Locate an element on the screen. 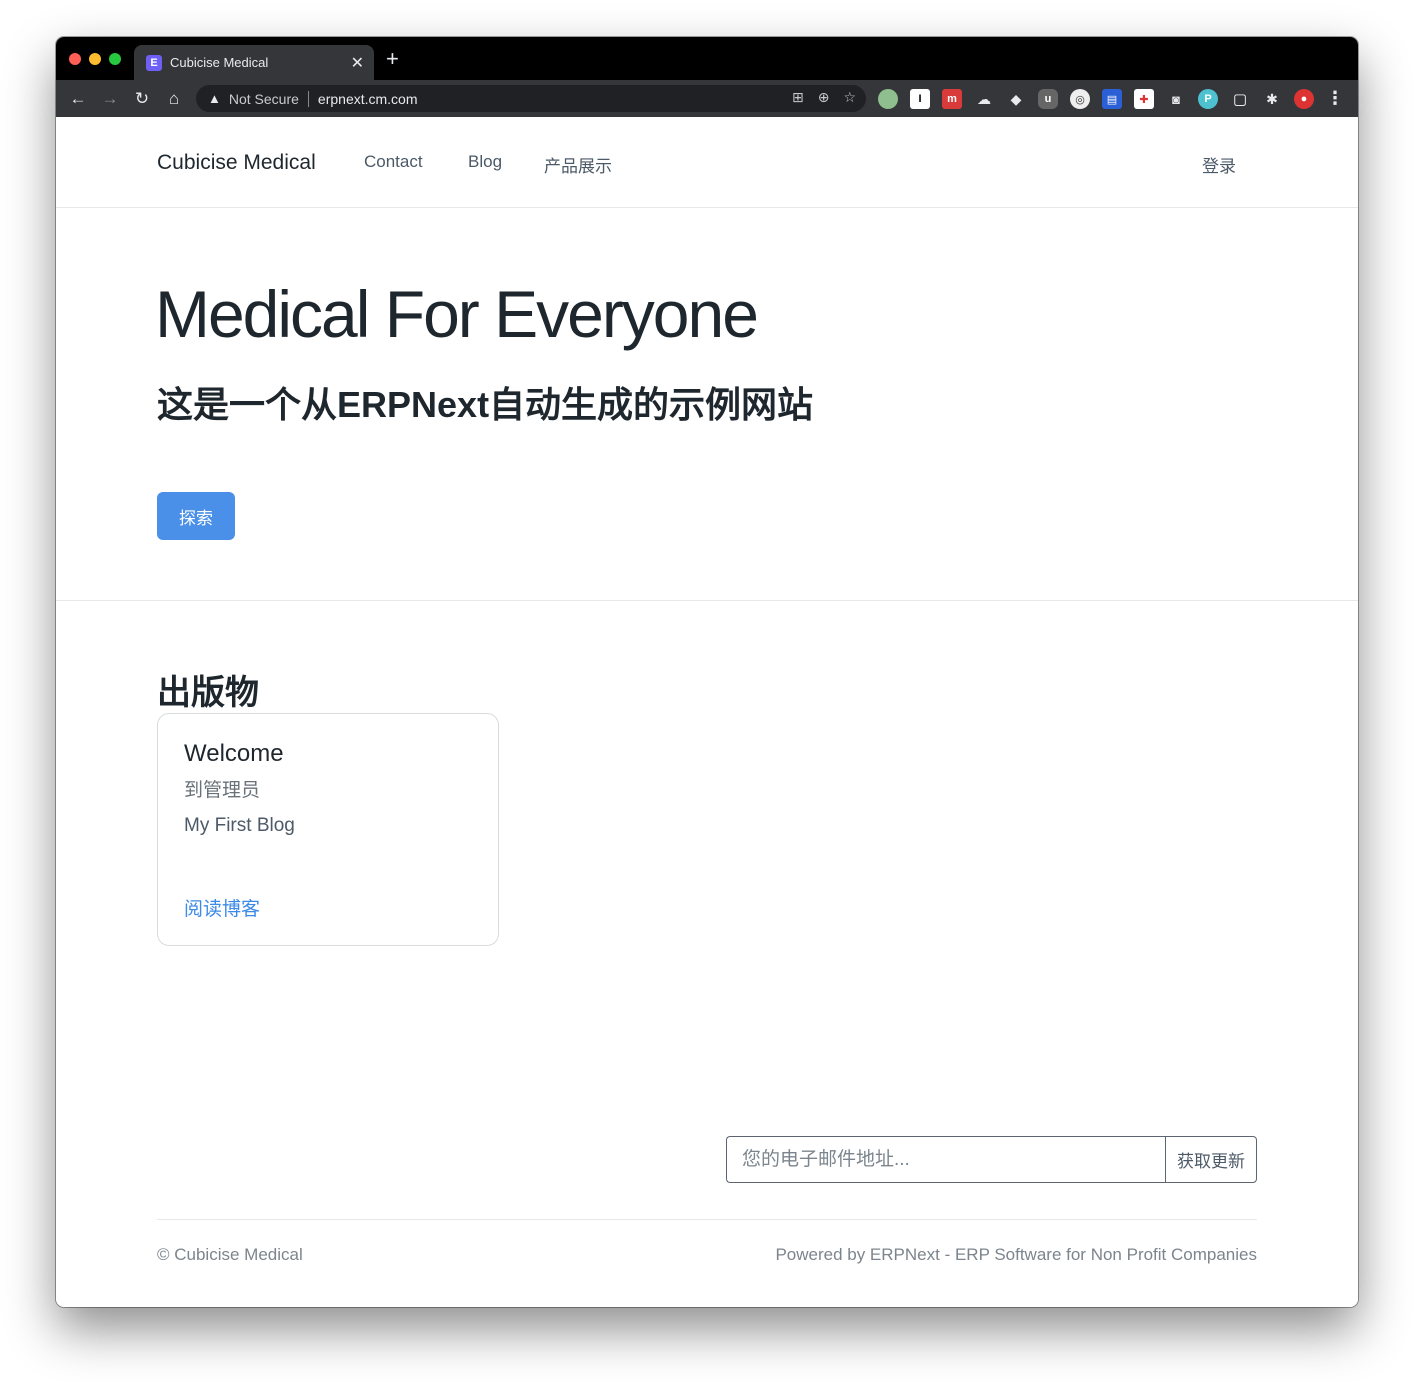 The height and width of the screenshot is (1382, 1414). maximize-window-button is located at coordinates (115, 59).